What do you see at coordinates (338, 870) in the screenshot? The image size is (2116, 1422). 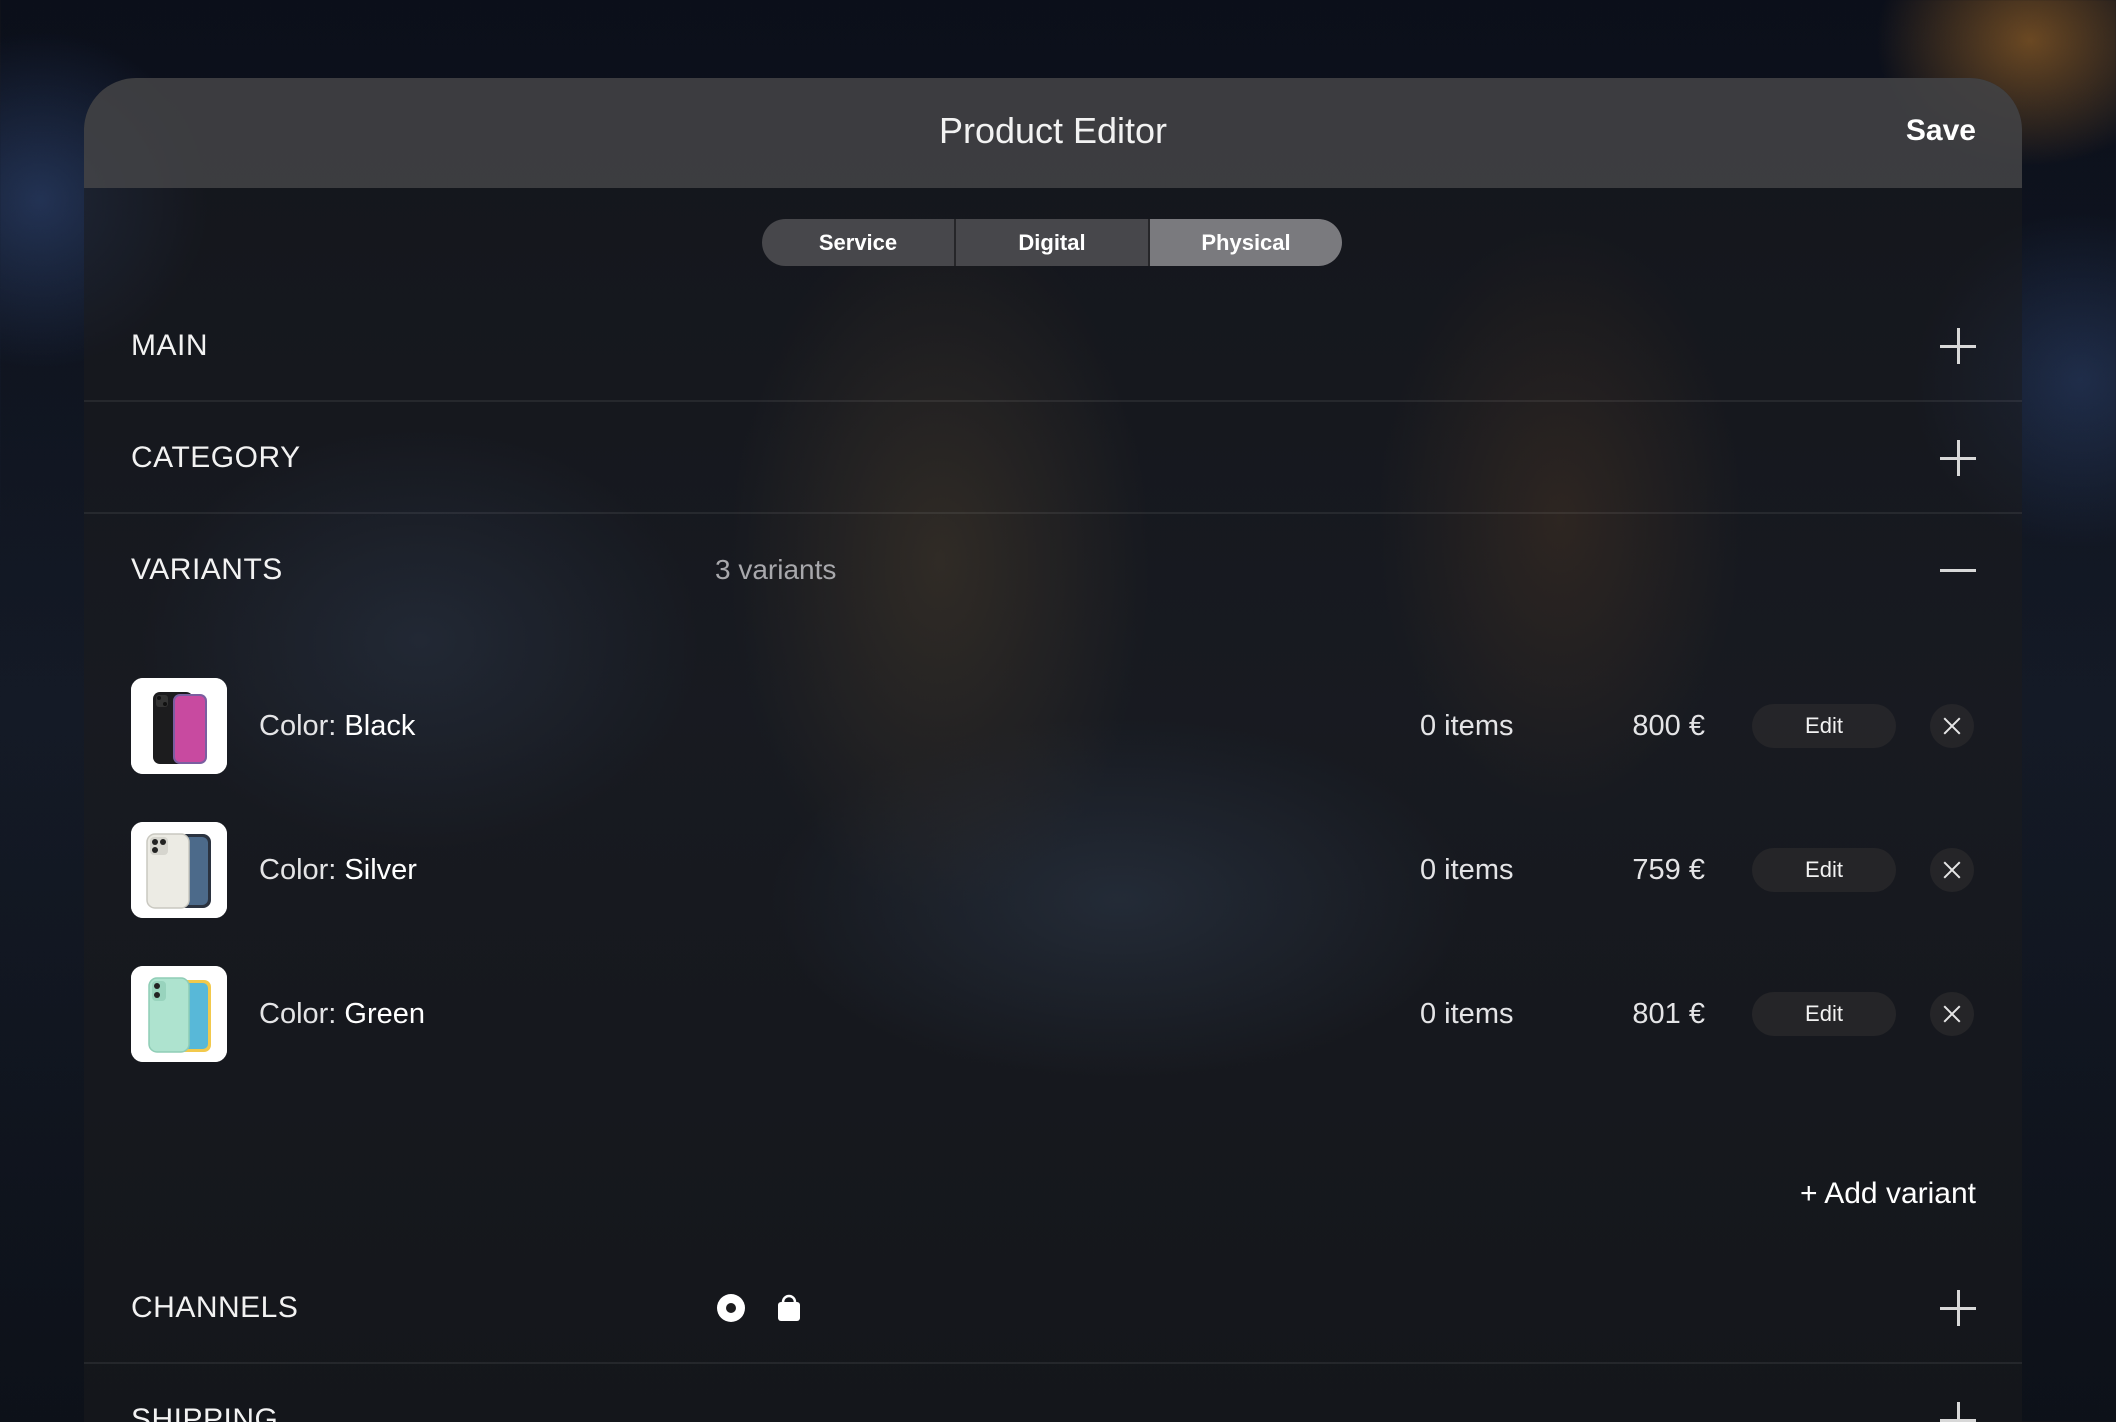 I see `variant-name: Color: Silver` at bounding box center [338, 870].